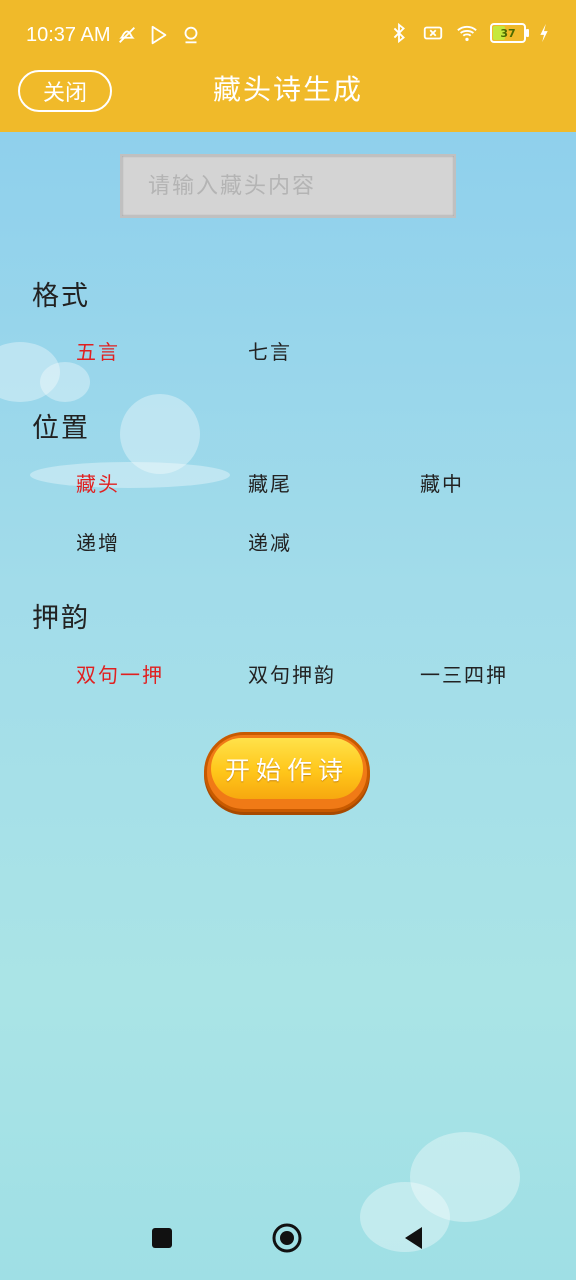 This screenshot has width=576, height=1280. Describe the element at coordinates (120, 673) in the screenshot. I see `rhyme-option-1: 双句一押` at that location.